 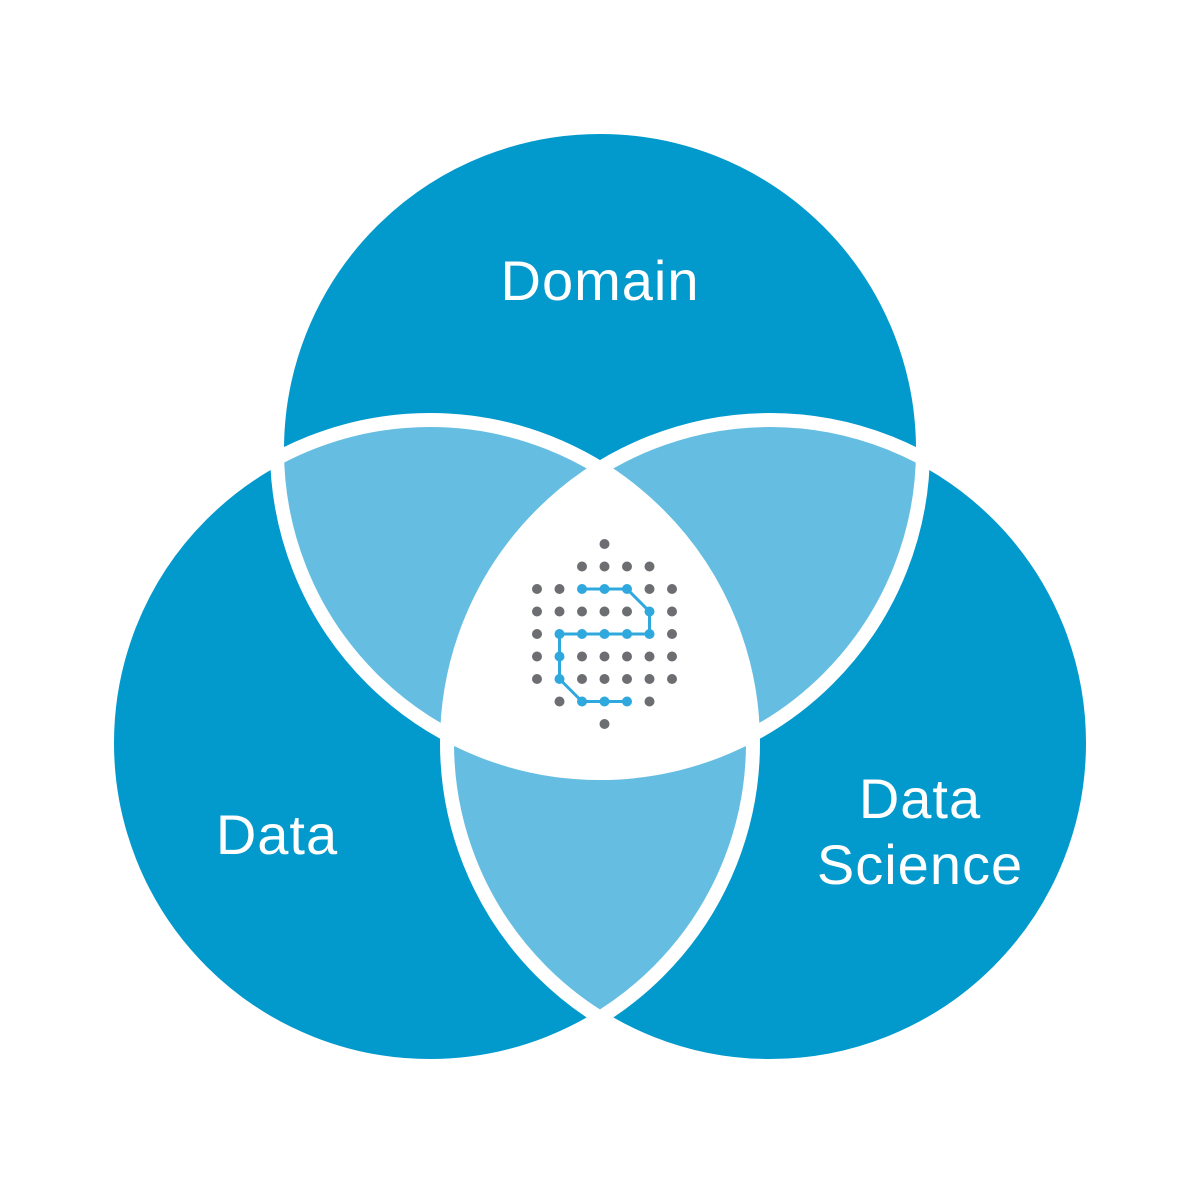 What do you see at coordinates (600, 280) in the screenshot?
I see `label-domain: Domain` at bounding box center [600, 280].